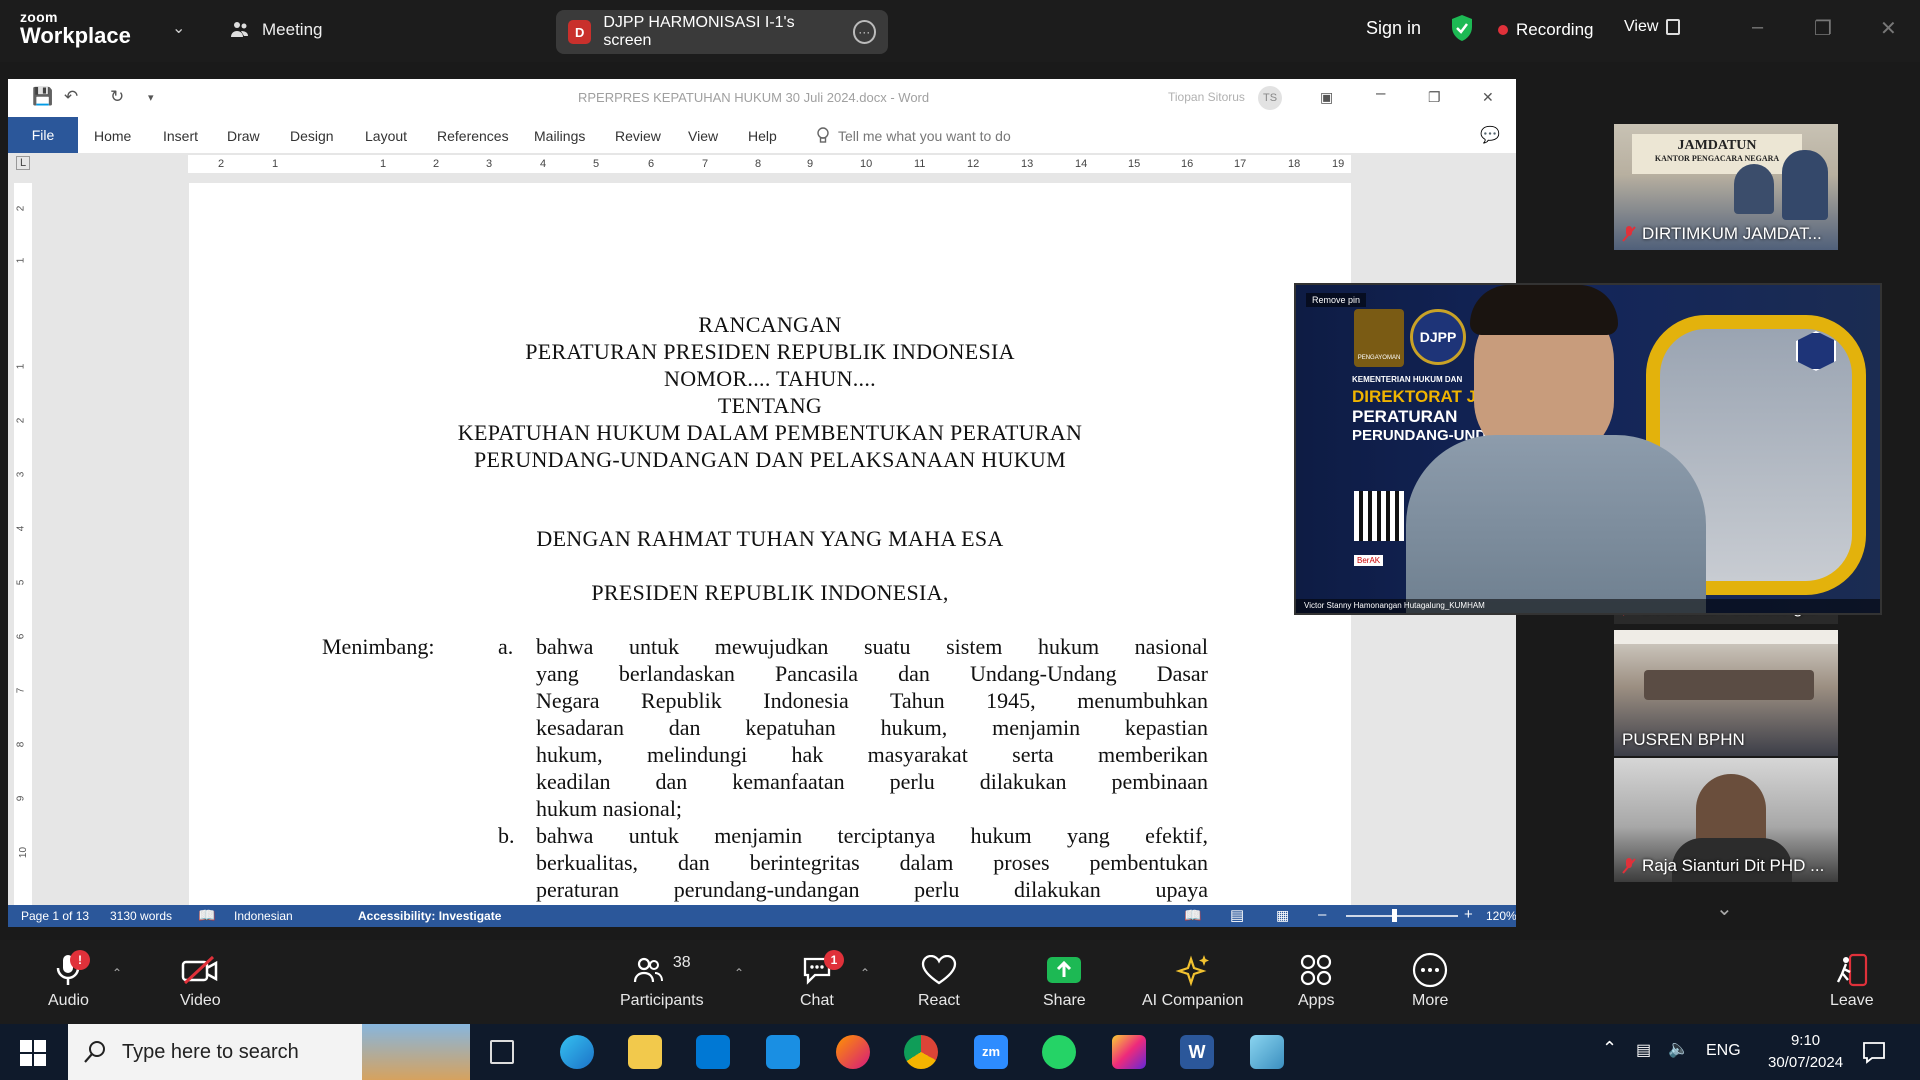 This screenshot has height=1080, width=1920. Describe the element at coordinates (1380, 93) in the screenshot. I see `word-minimize-icon: –` at that location.